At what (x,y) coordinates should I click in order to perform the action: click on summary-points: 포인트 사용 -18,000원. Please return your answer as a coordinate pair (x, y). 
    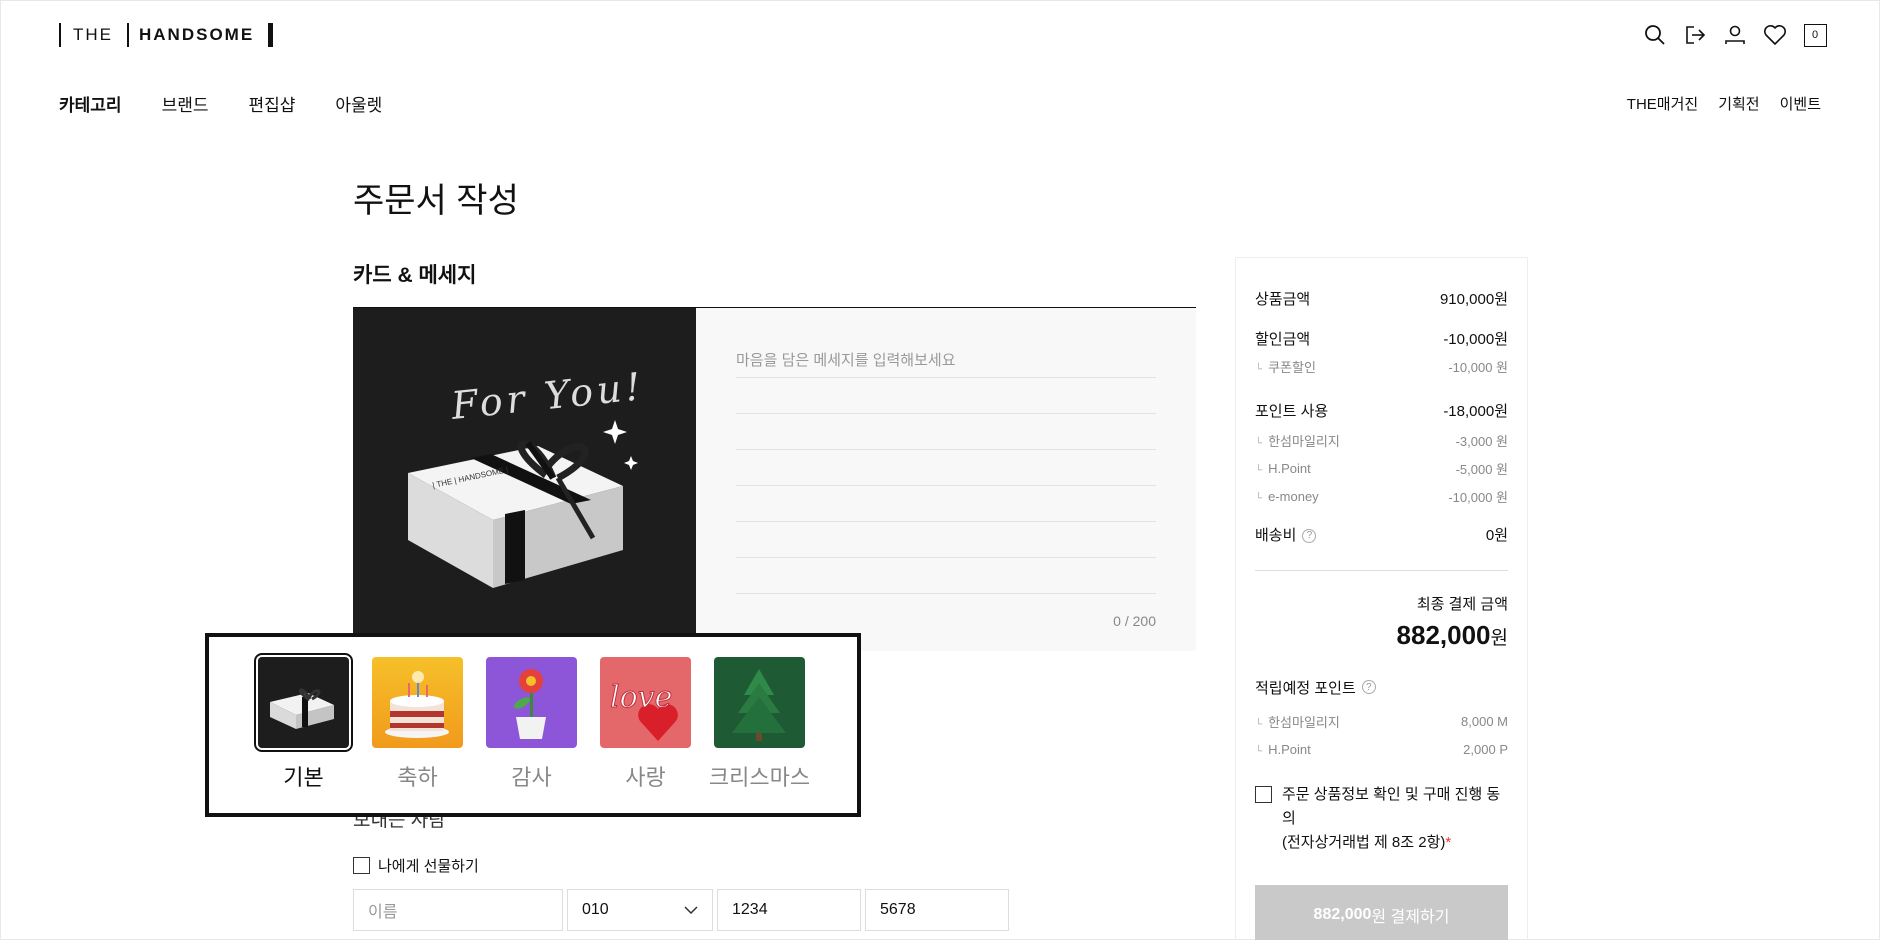
    Looking at the image, I should click on (1381, 410).